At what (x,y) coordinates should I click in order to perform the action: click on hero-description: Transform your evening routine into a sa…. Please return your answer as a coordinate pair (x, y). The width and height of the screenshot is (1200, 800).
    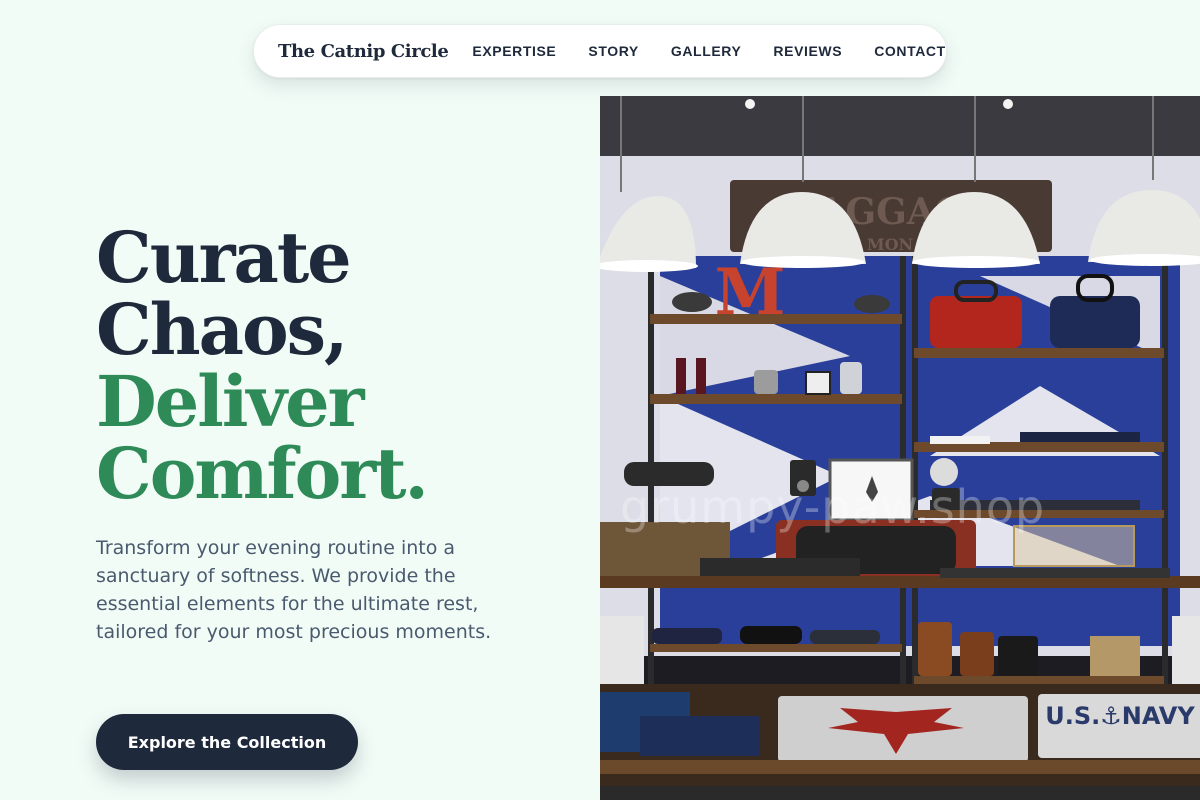
    Looking at the image, I should click on (294, 590).